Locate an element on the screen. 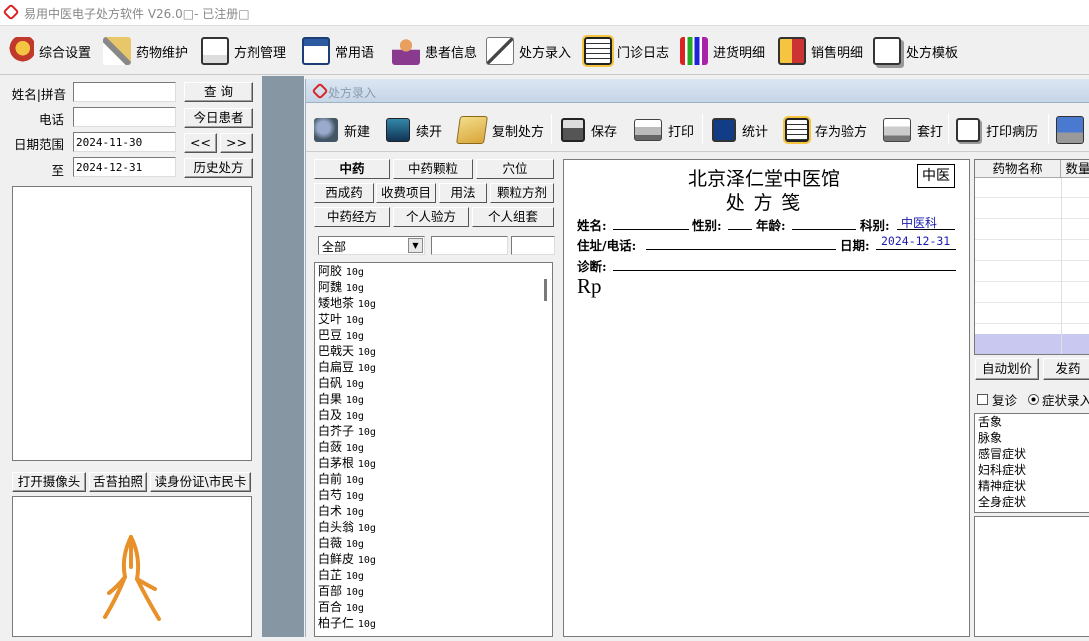 This screenshot has width=1089, height=641. open-camera-button: 打开摄像头 is located at coordinates (49, 482).